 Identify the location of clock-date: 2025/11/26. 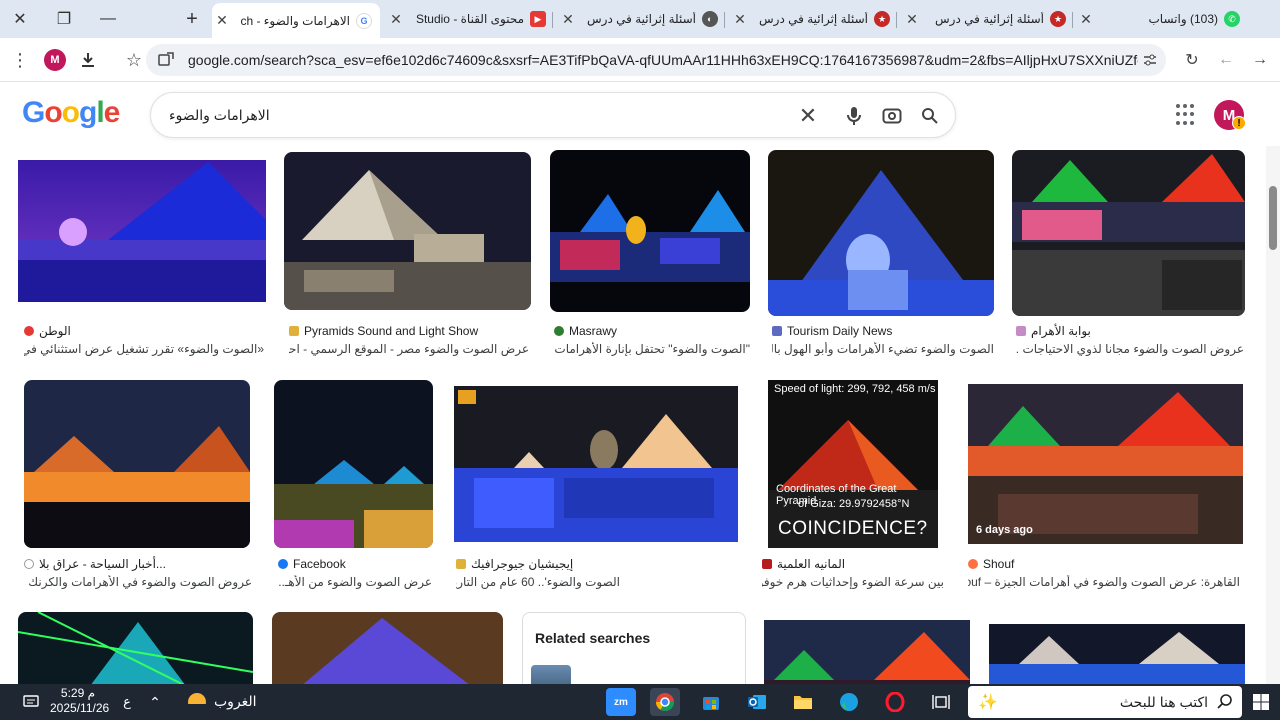
(80, 708).